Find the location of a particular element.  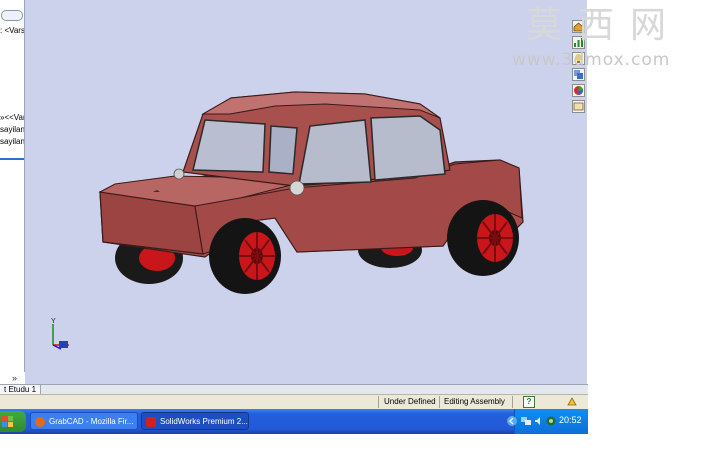

panel-scroll-handle is located at coordinates (12, 15).